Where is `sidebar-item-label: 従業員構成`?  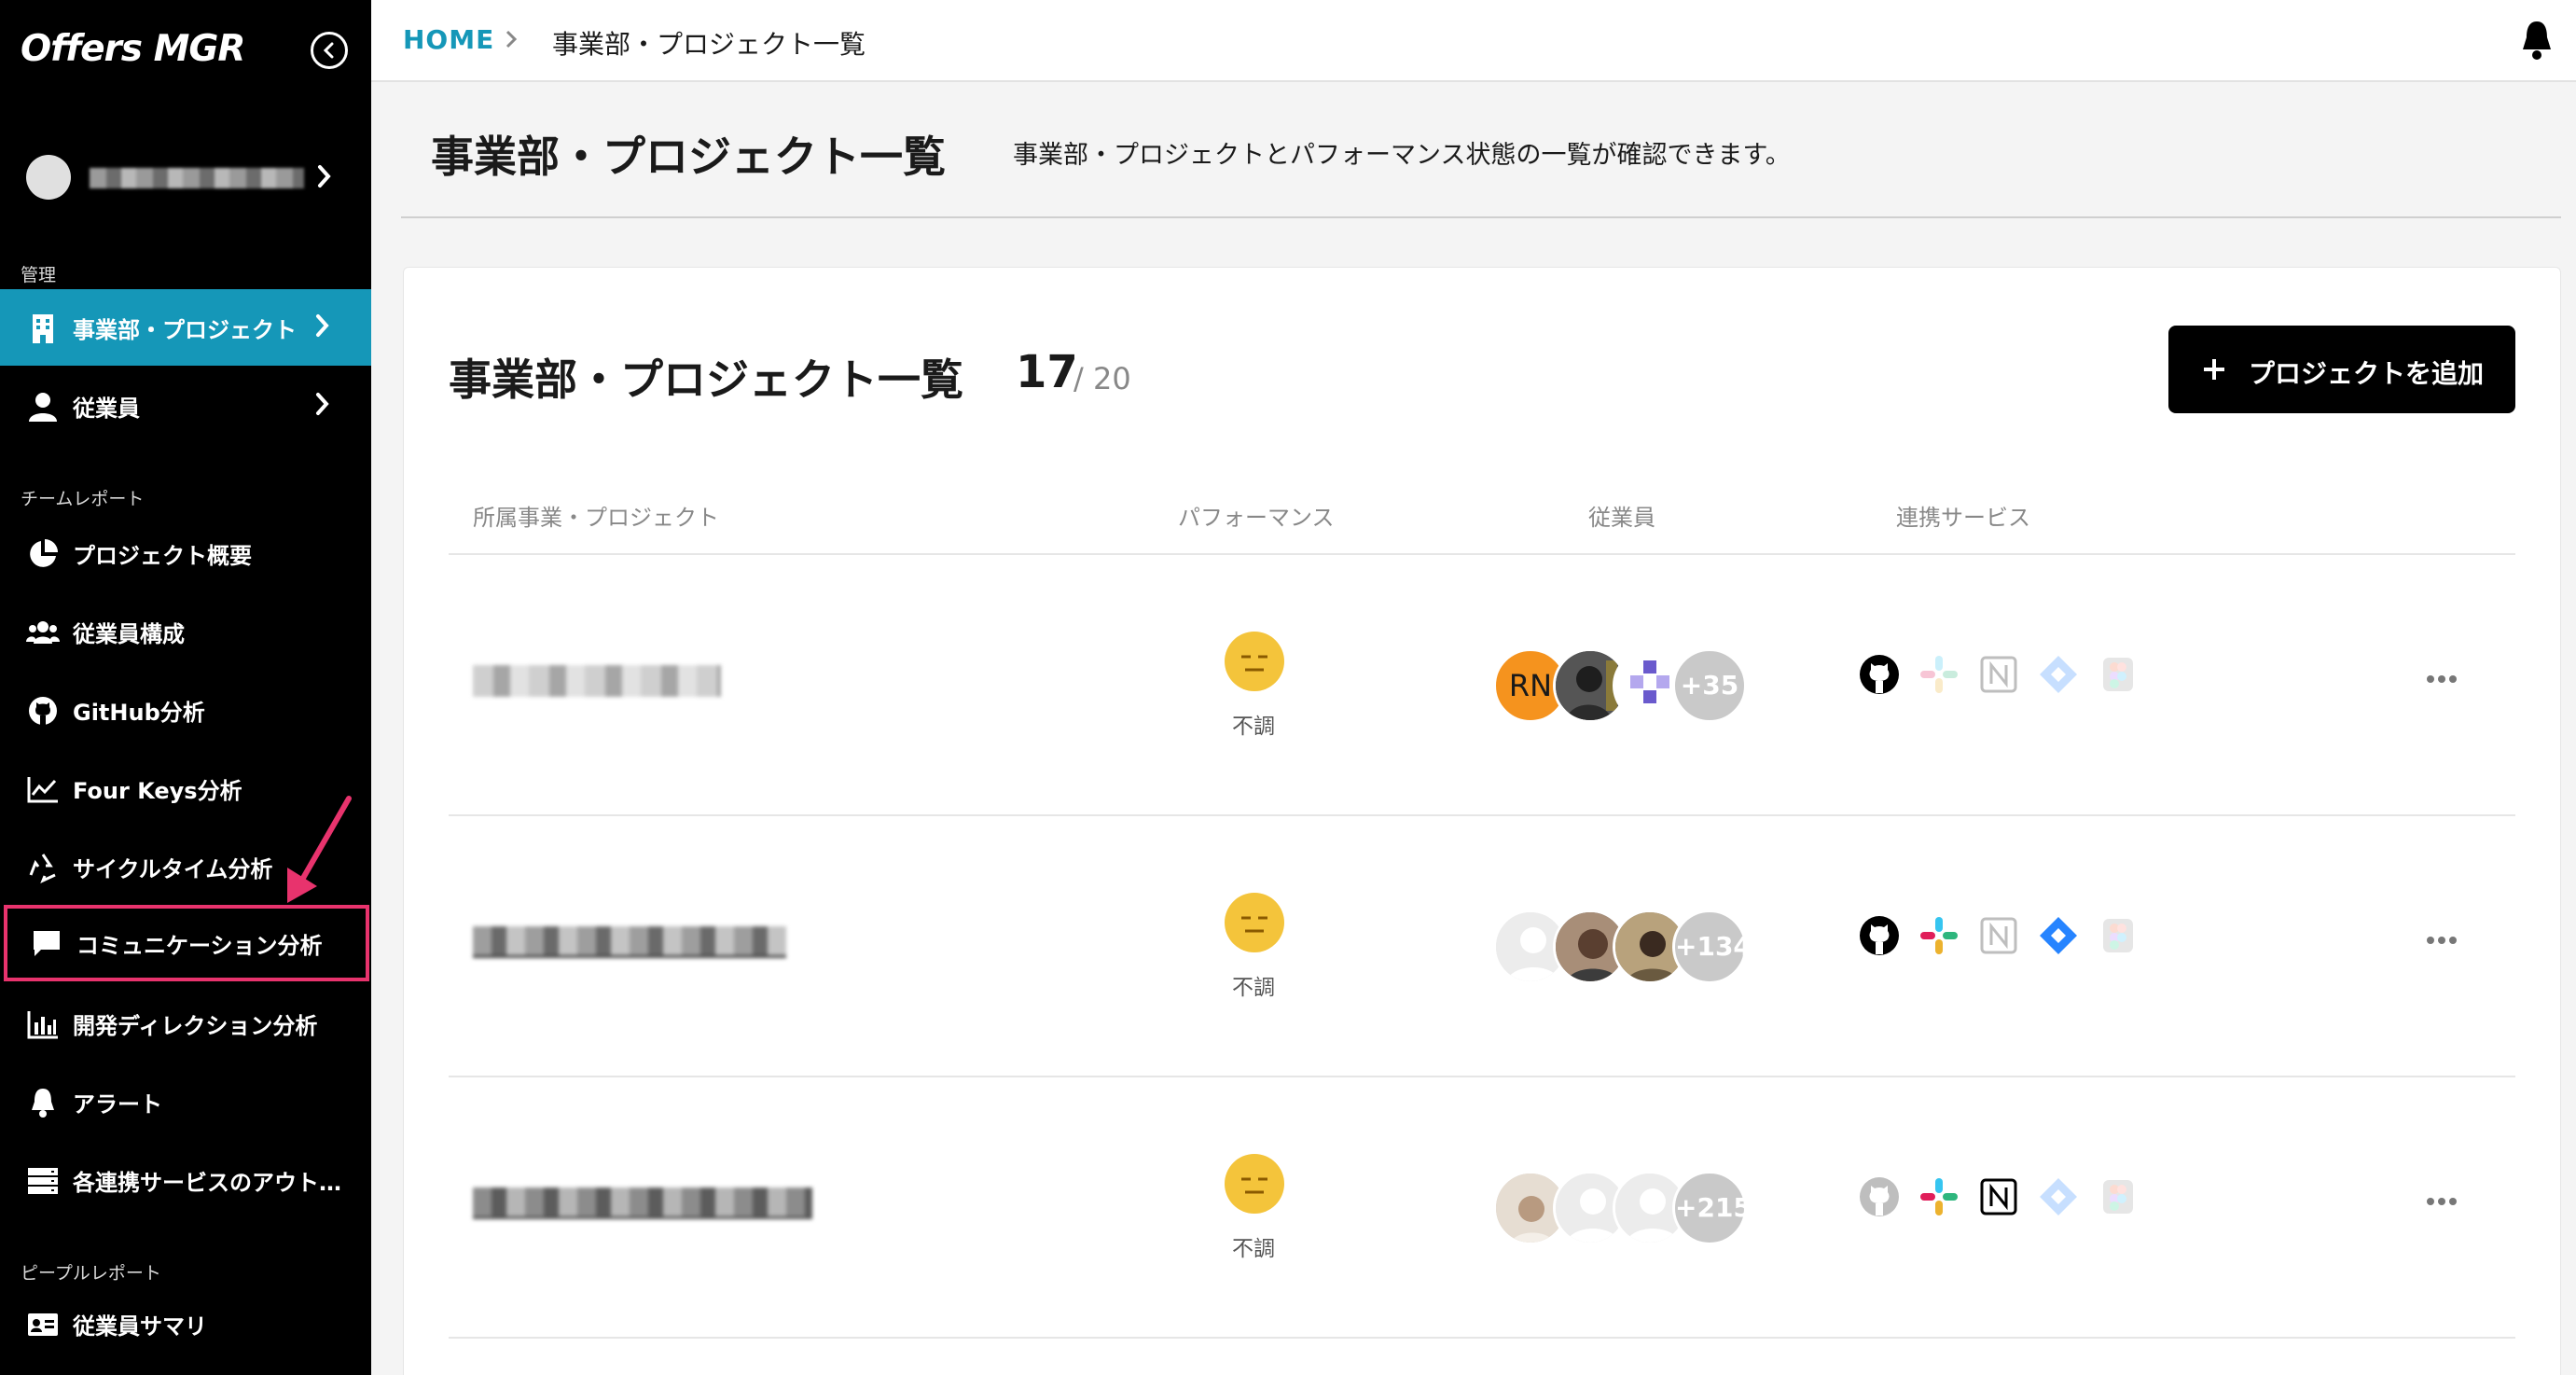 sidebar-item-label: 従業員構成 is located at coordinates (129, 634).